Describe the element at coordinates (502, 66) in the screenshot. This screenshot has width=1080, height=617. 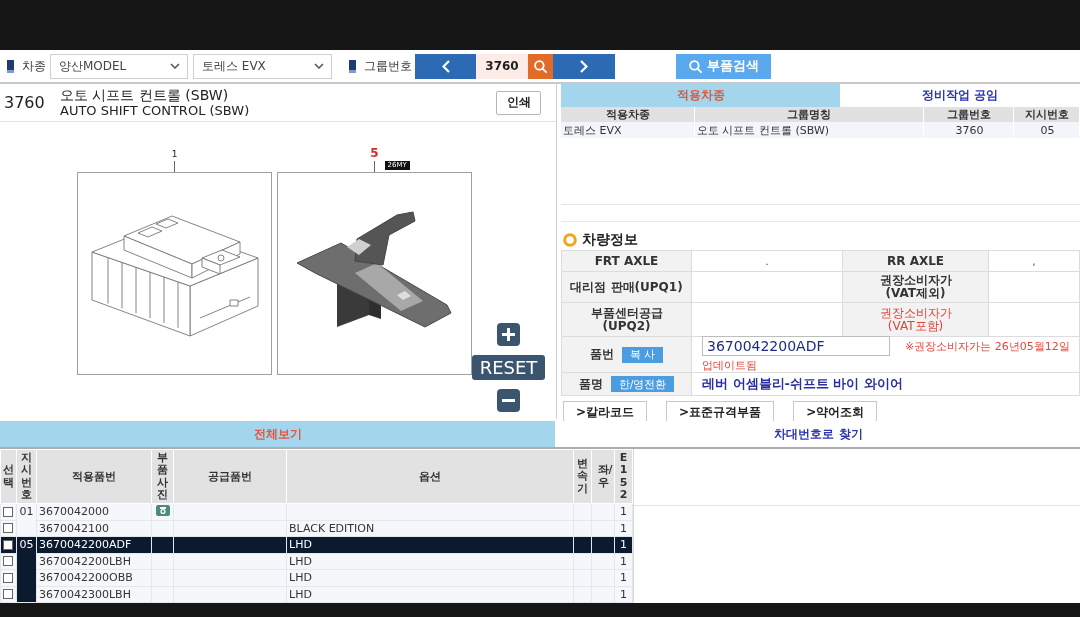
I see `group-number-field: 3760` at that location.